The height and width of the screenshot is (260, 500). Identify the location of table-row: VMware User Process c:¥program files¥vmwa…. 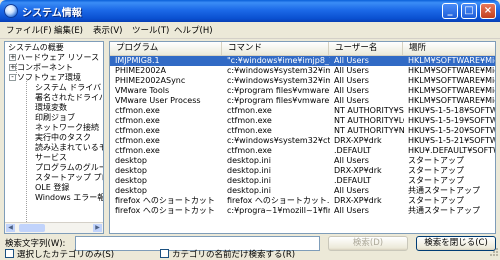
(302, 101).